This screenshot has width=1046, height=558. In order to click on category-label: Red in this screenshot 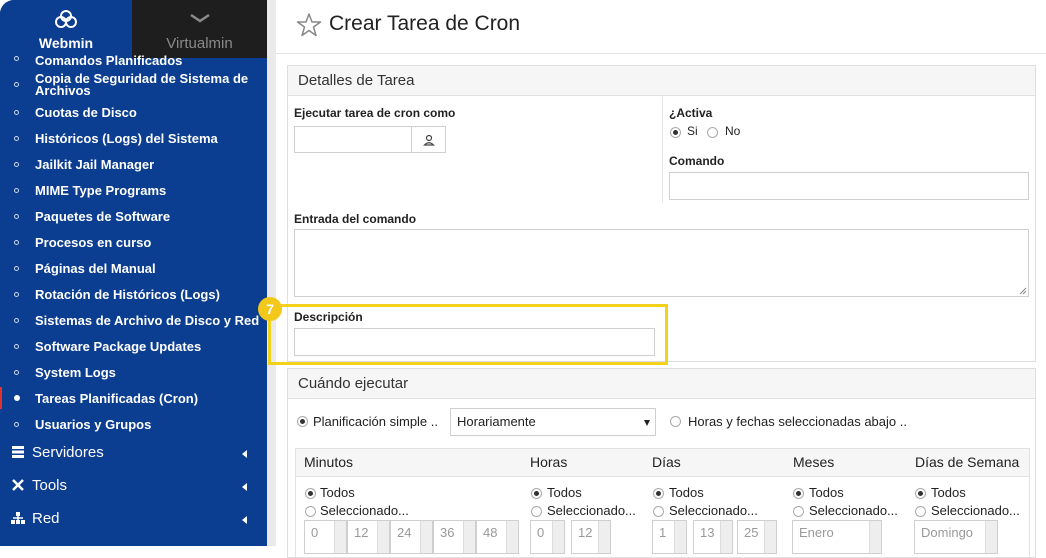, I will do `click(46, 518)`.